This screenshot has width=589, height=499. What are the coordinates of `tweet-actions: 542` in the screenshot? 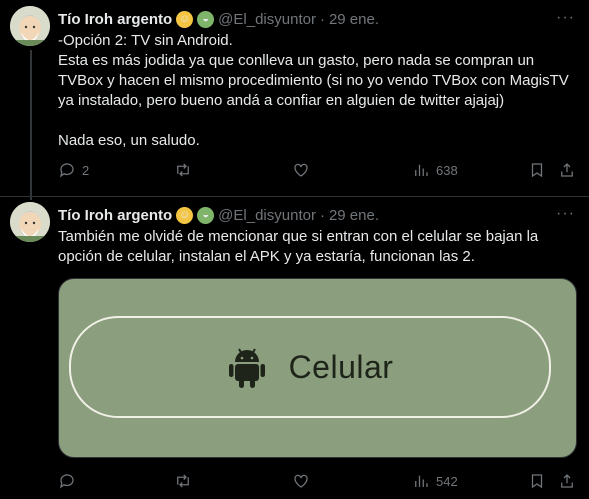 It's located at (318, 483).